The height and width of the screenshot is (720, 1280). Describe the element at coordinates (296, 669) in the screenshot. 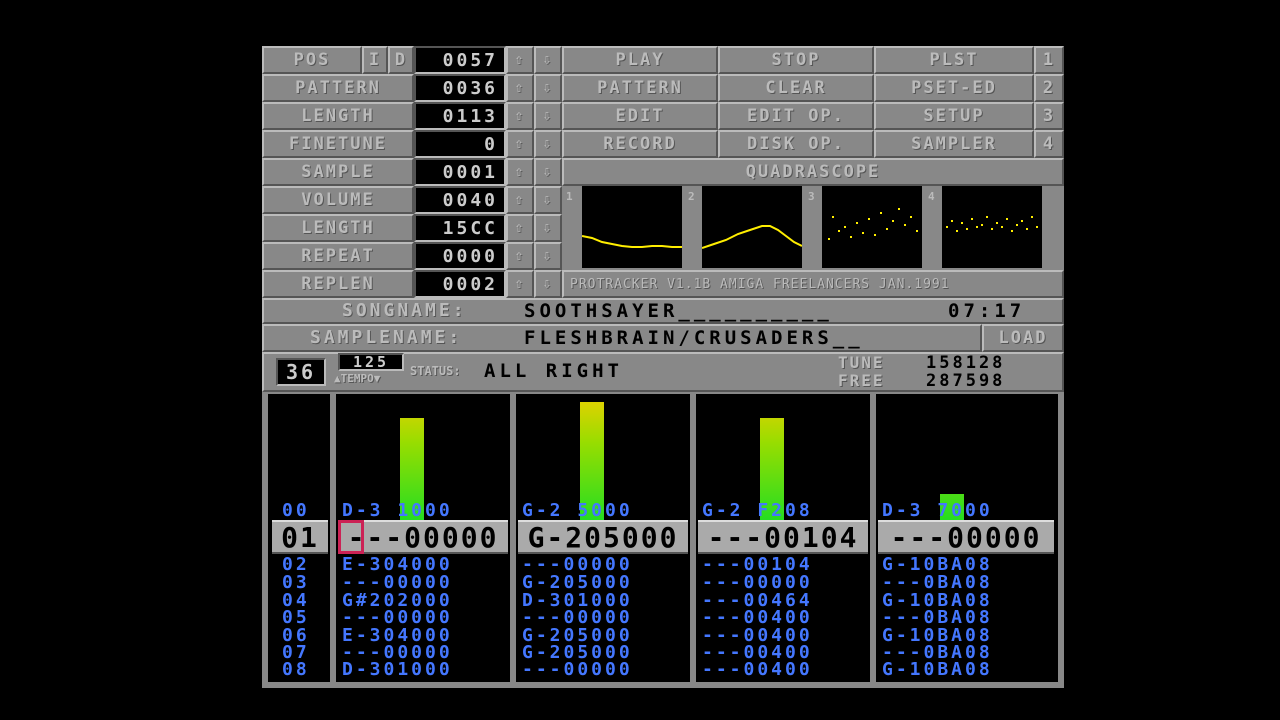

I see `row-number: 08` at that location.